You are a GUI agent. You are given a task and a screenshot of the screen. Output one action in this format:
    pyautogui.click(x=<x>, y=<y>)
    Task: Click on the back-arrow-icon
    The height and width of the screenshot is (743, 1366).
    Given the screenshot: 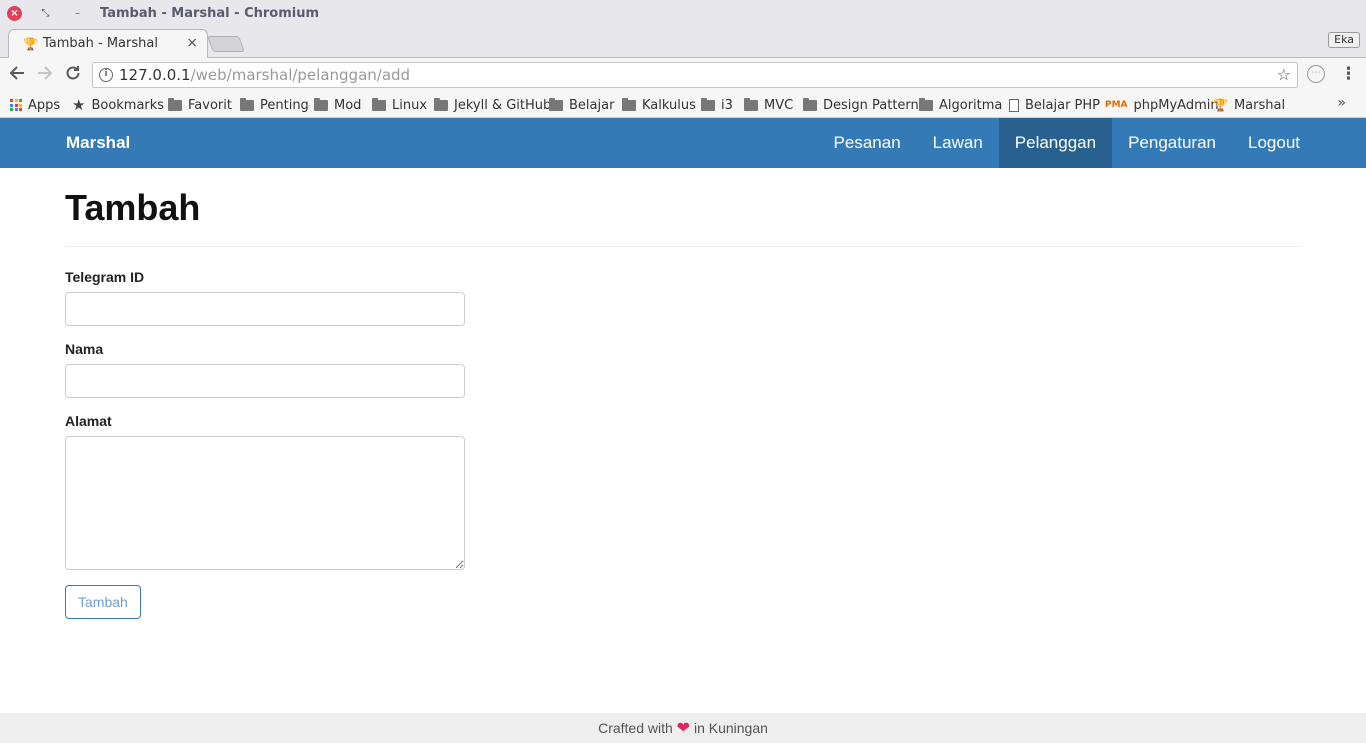 What is the action you would take?
    pyautogui.click(x=17, y=75)
    